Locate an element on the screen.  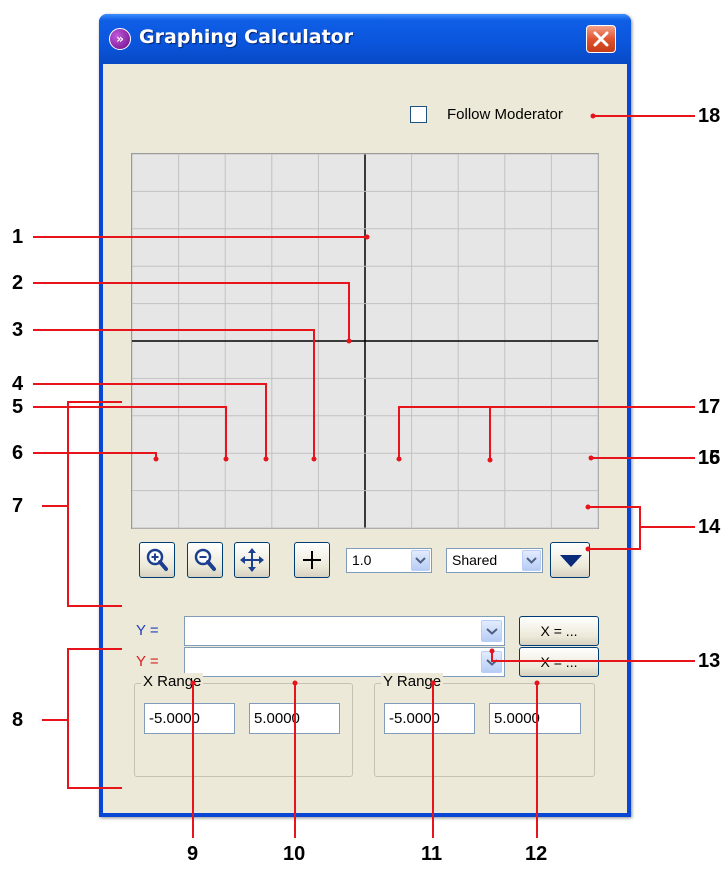
callout-5: 5 is located at coordinates (18, 407).